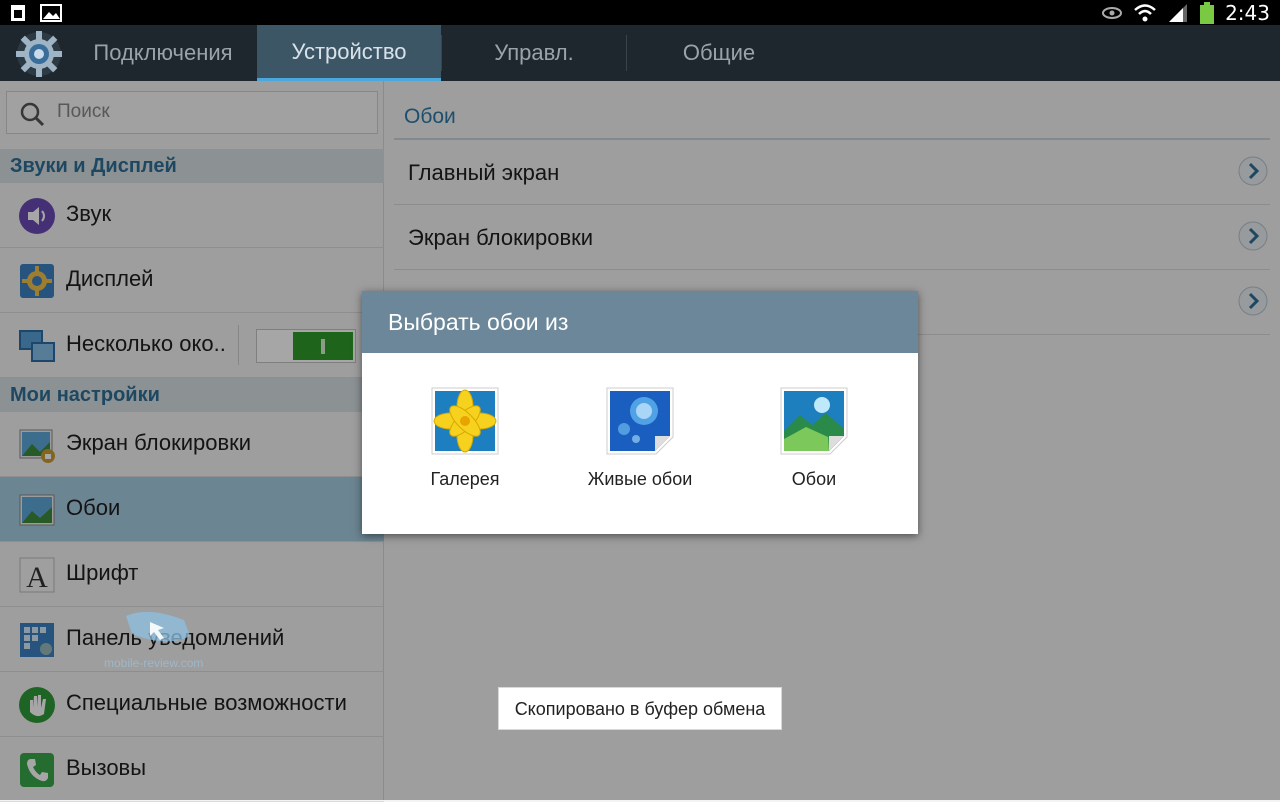 This screenshot has width=1280, height=802. Describe the element at coordinates (640, 12) in the screenshot. I see `status-bar: 2:43` at that location.